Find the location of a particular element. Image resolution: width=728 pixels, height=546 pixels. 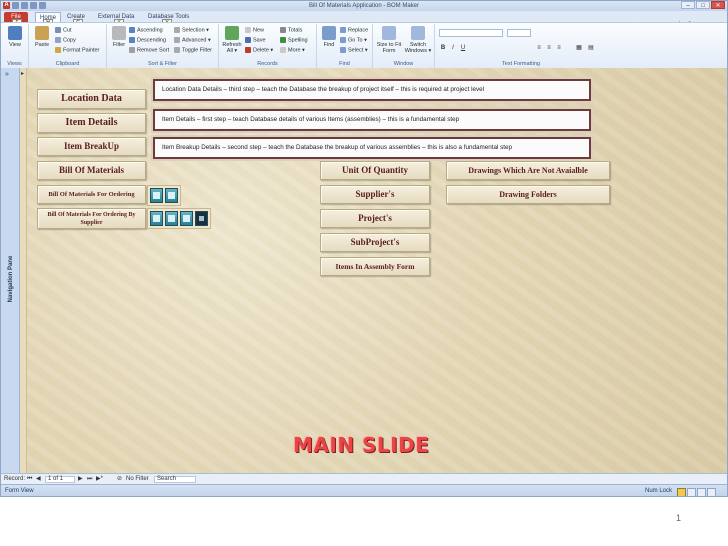

goto-button: Go To ▾ is located at coordinates (353, 40).